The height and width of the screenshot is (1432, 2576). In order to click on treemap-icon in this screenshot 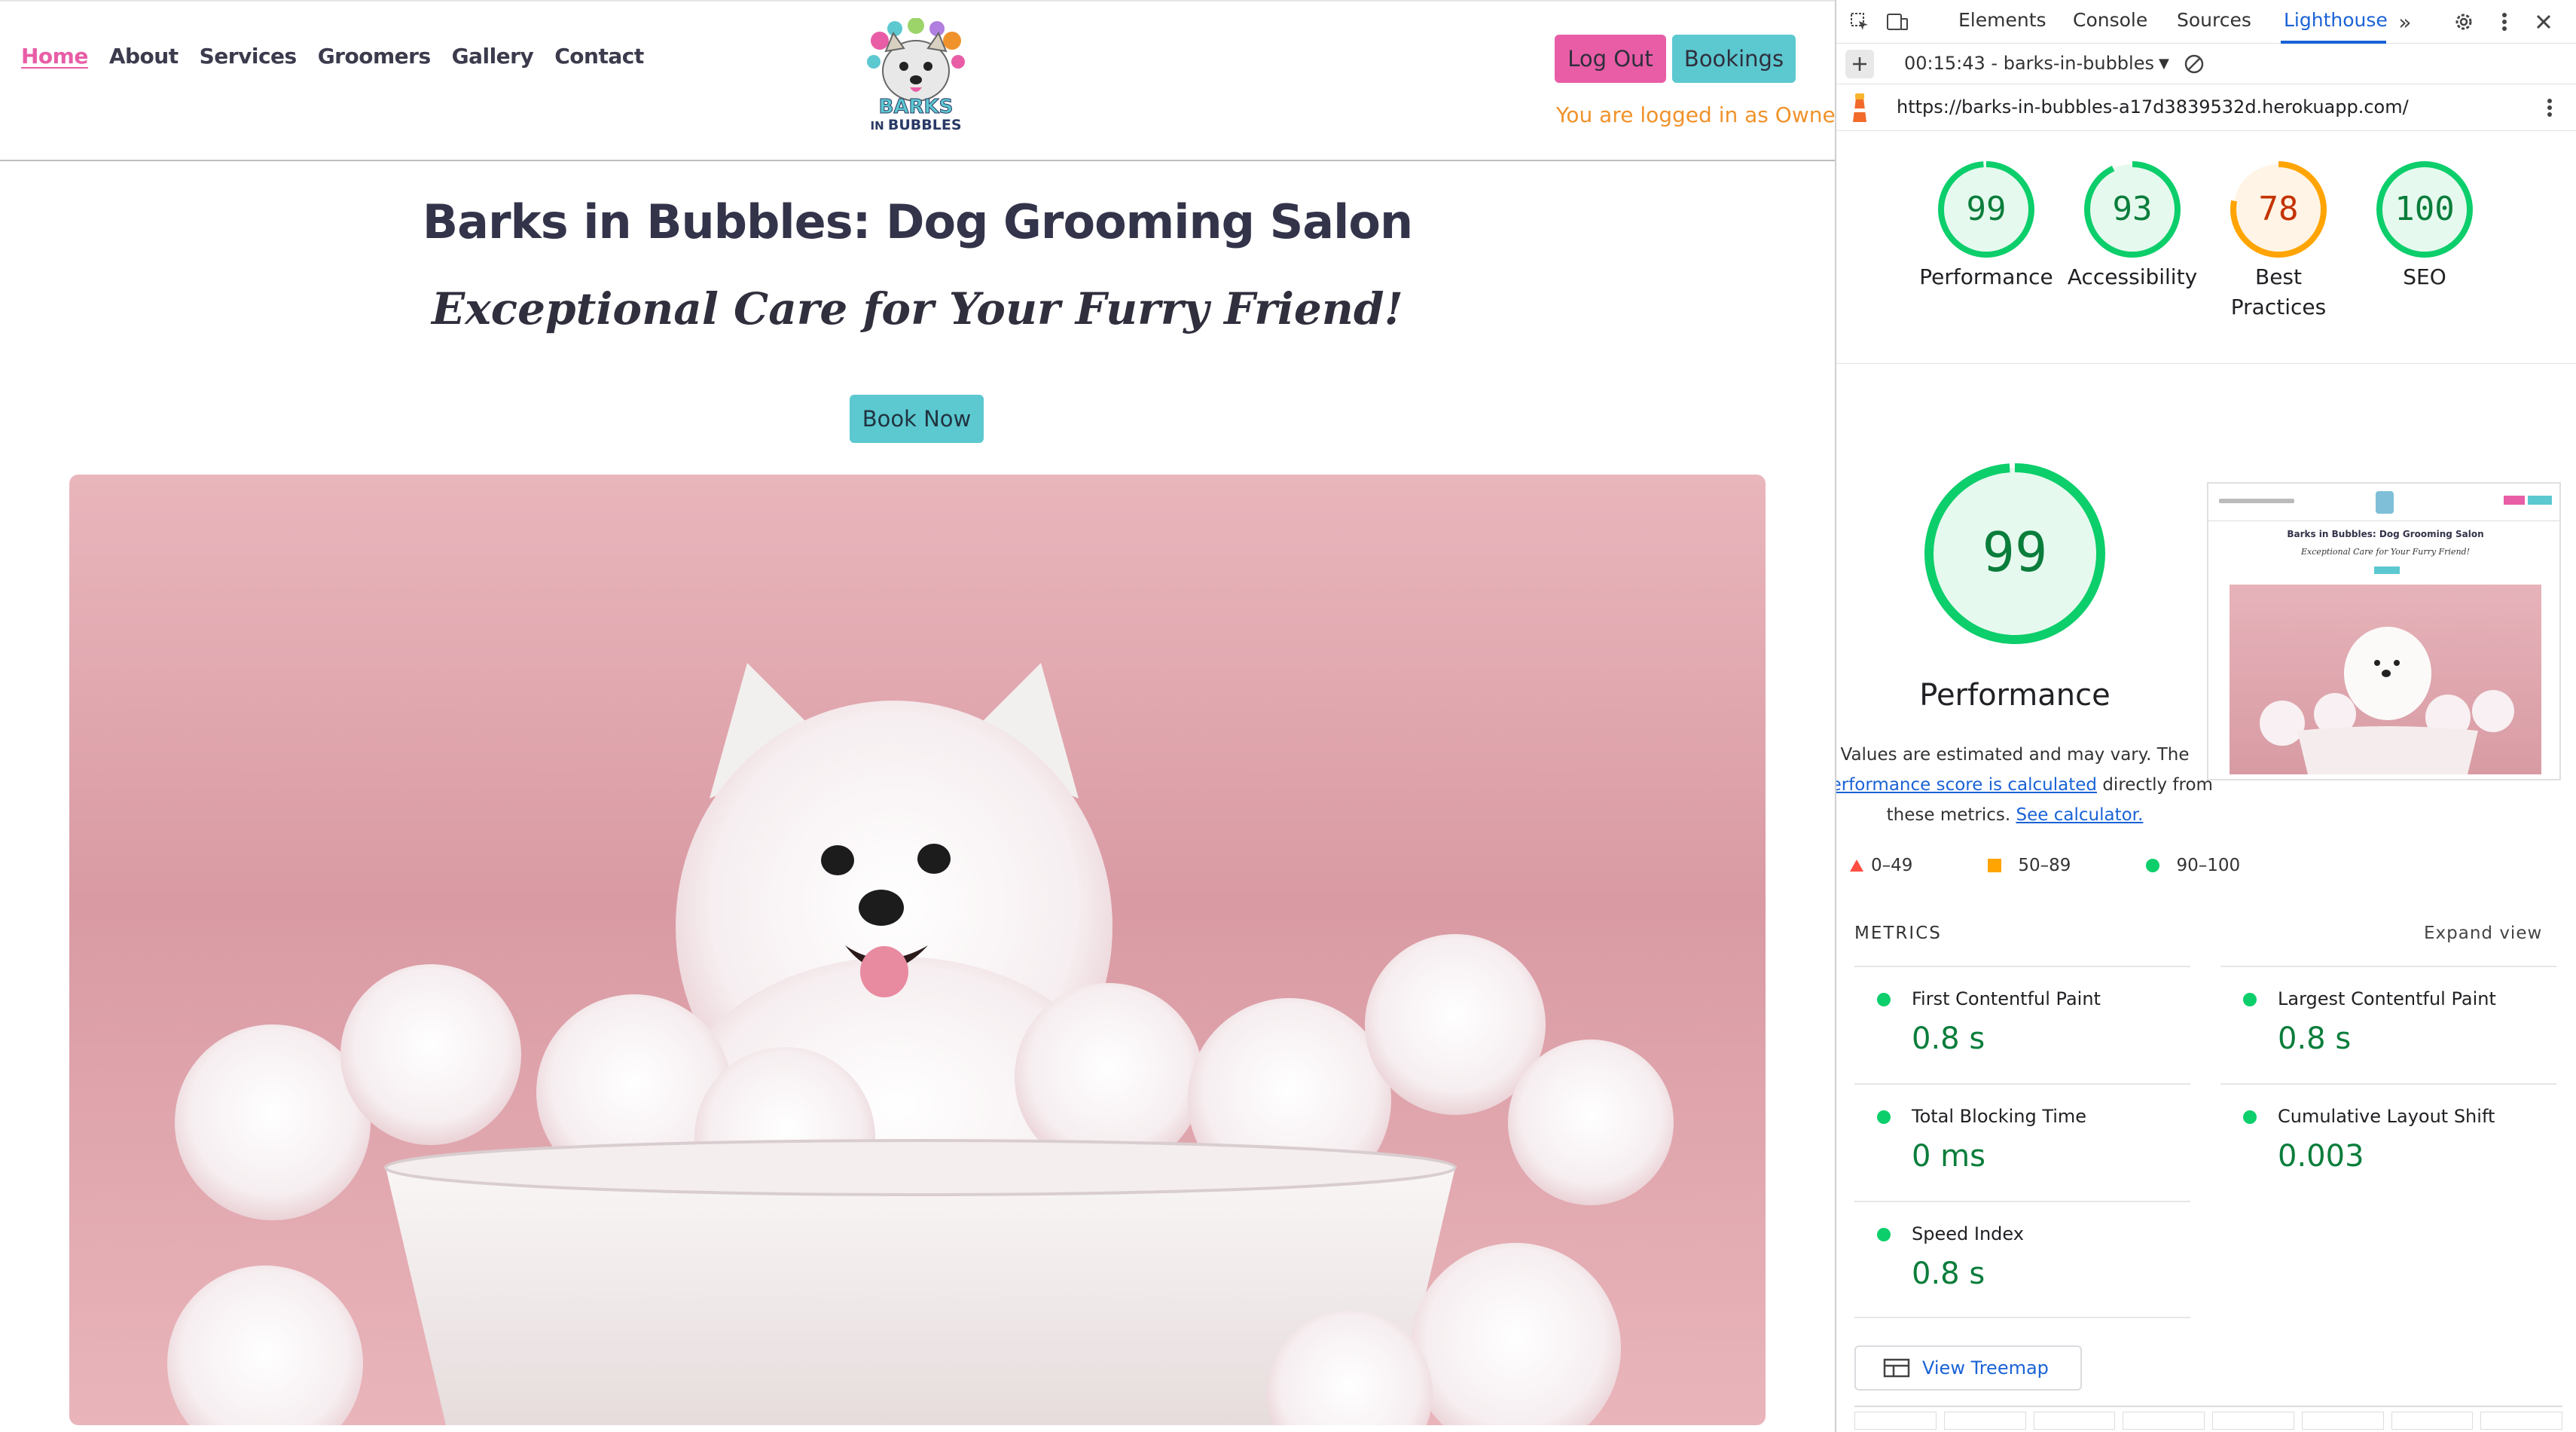, I will do `click(1897, 1368)`.